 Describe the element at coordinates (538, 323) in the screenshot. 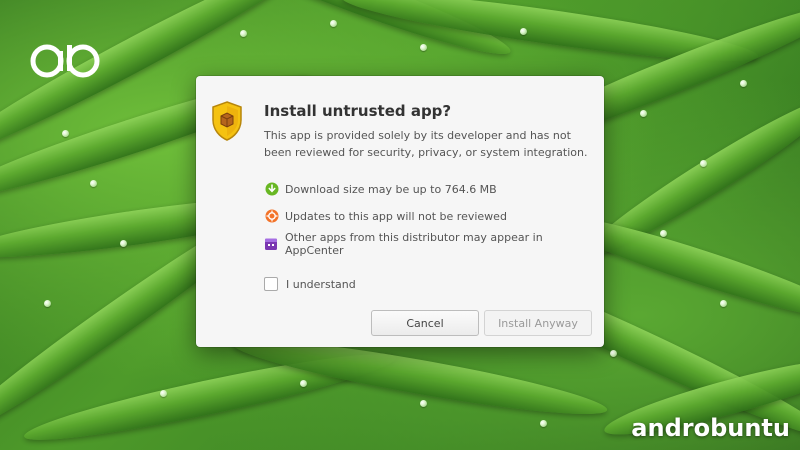

I see `install-anyway-button: Install Anyway` at that location.